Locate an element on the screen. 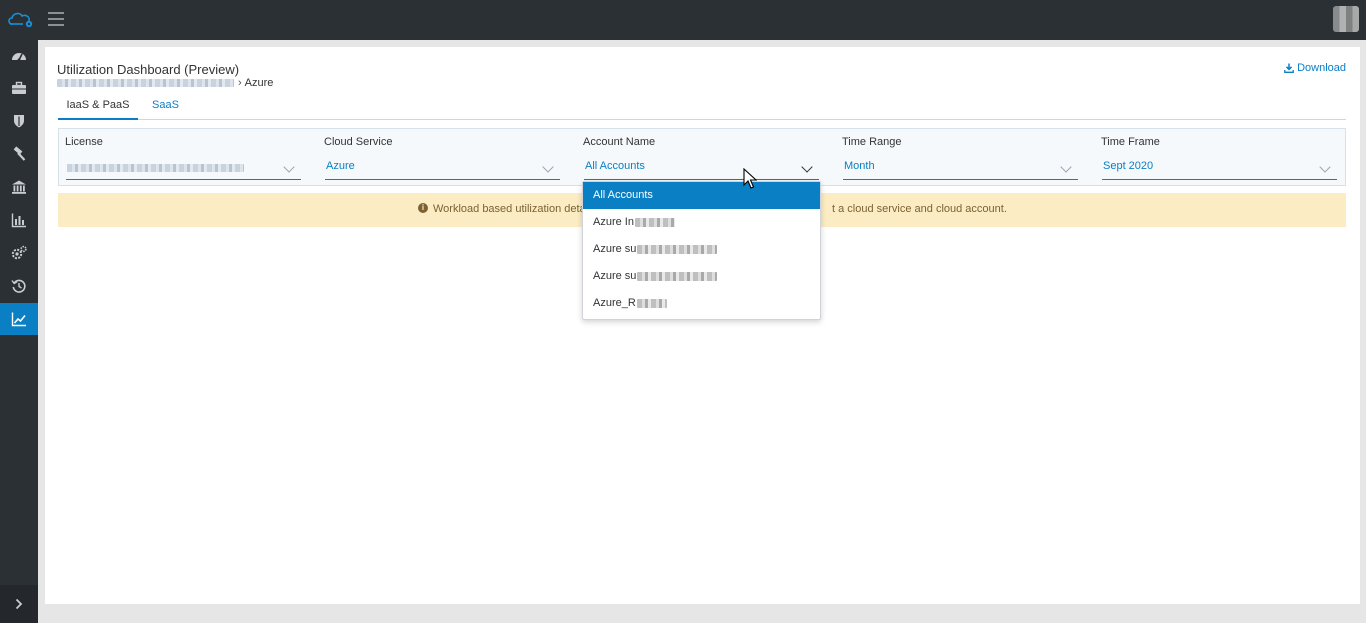 Image resolution: width=1366 pixels, height=623 pixels. dashboard-gauge-icon is located at coordinates (19, 57).